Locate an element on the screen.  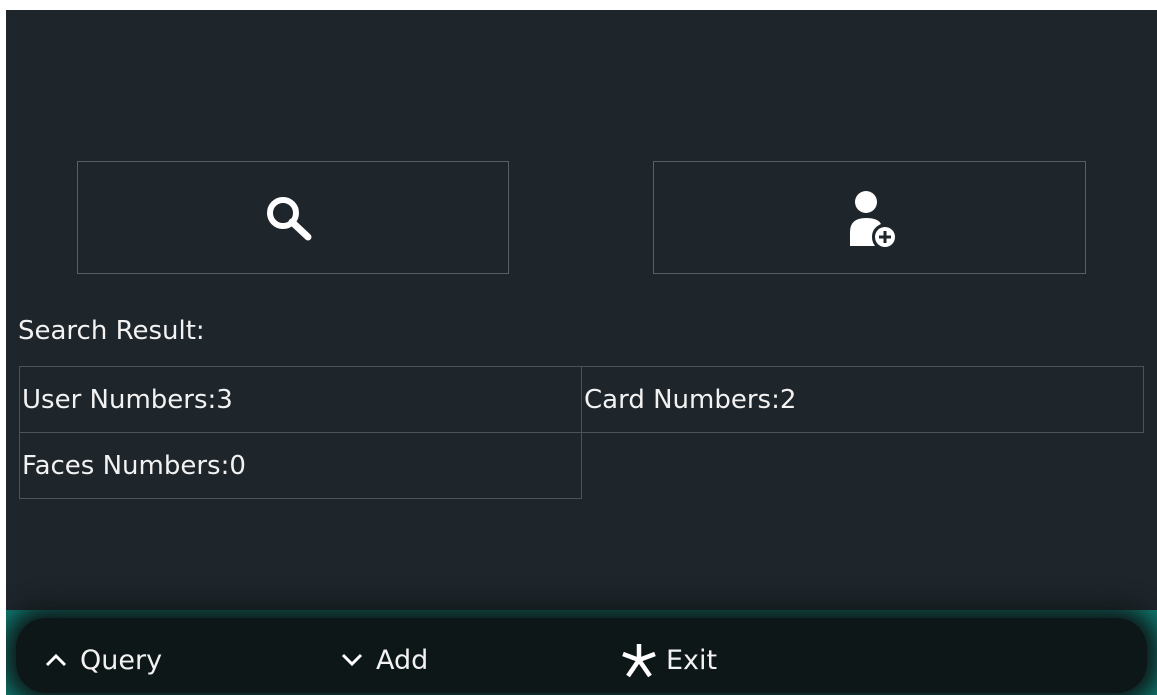
add-soft-key: Add is located at coordinates (384, 660).